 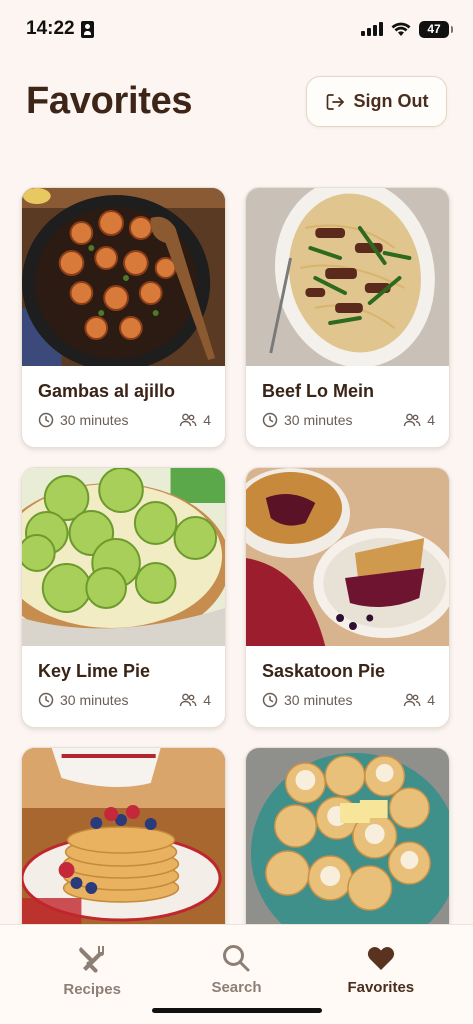 What do you see at coordinates (324, 671) in the screenshot?
I see `recipe-title: Saskatoon Pie` at bounding box center [324, 671].